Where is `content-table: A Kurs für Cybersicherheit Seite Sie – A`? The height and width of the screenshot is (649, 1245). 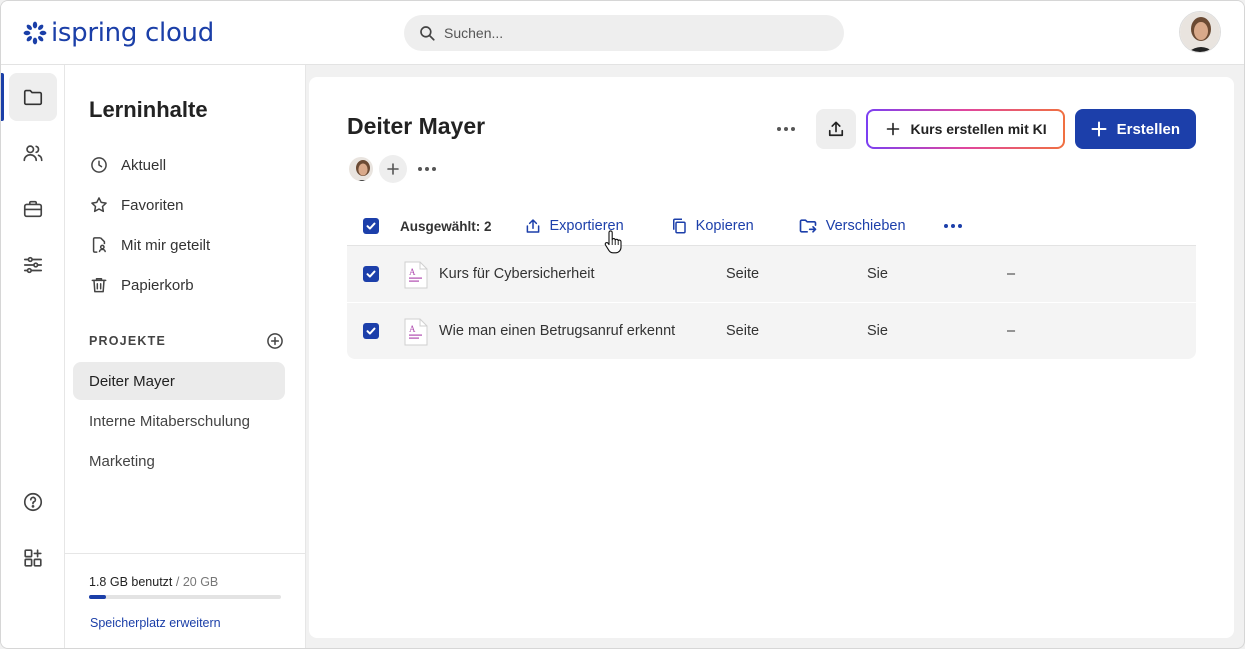
content-table: A Kurs für Cybersicherheit Seite Sie – A is located at coordinates (771, 303).